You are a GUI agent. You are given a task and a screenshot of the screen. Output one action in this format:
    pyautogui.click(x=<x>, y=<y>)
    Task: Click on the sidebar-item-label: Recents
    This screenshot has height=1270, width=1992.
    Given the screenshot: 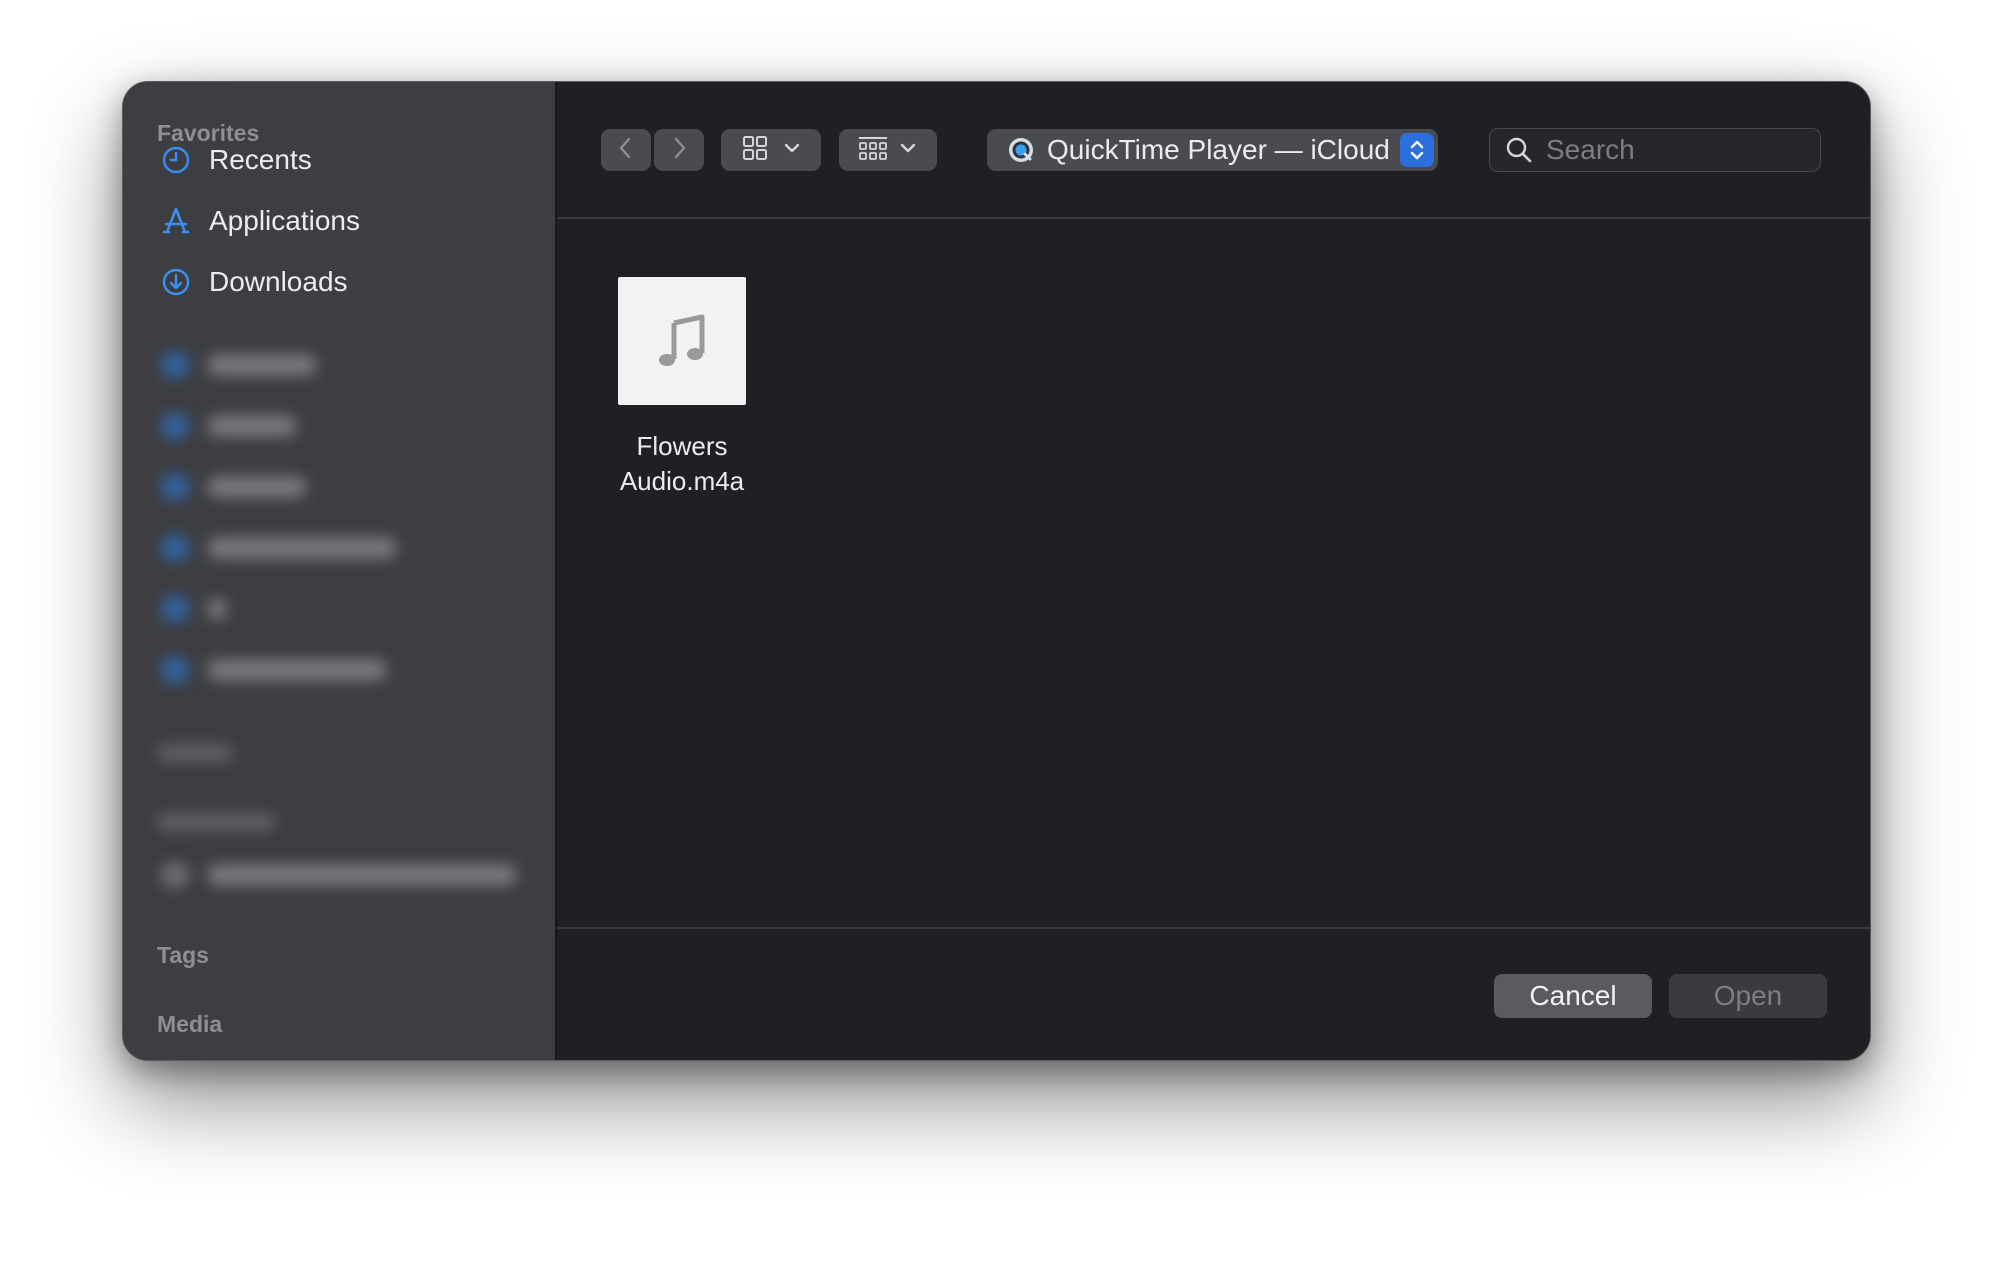 What is the action you would take?
    pyautogui.click(x=260, y=159)
    